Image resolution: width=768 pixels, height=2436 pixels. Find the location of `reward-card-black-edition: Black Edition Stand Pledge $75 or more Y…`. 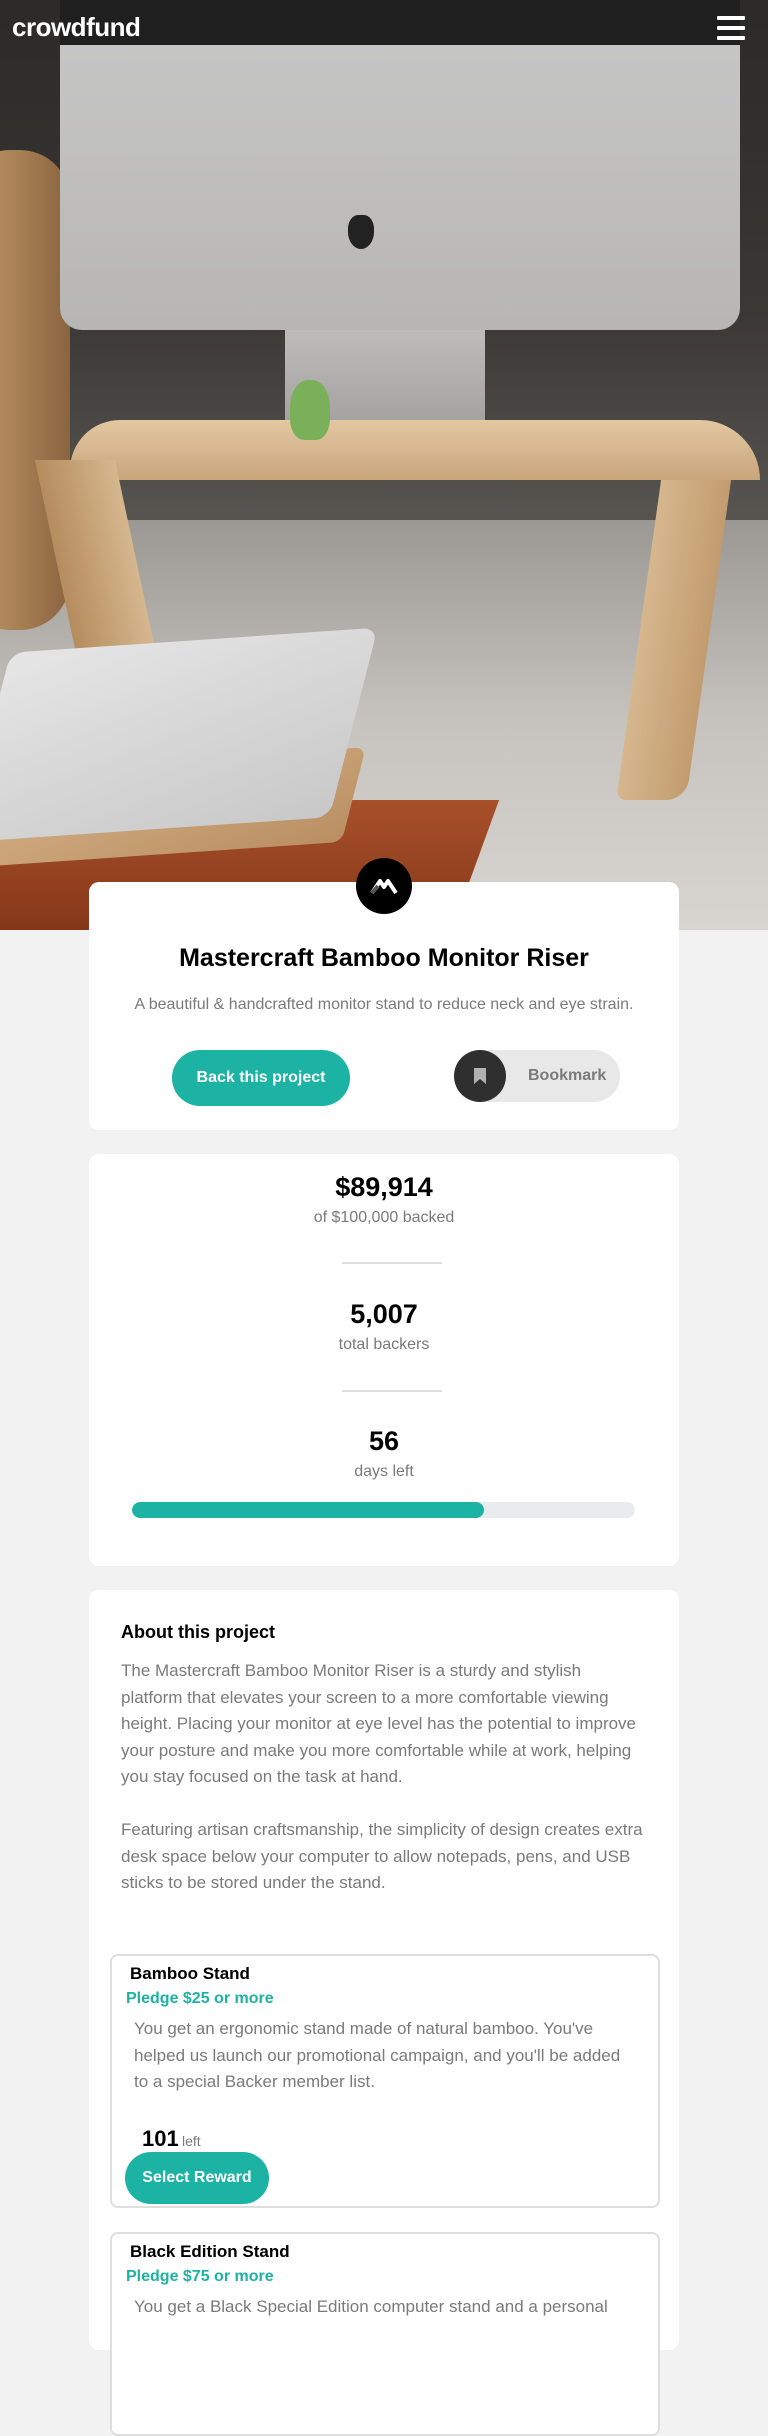

reward-card-black-edition: Black Edition Stand Pledge $75 or more Y… is located at coordinates (385, 2334).